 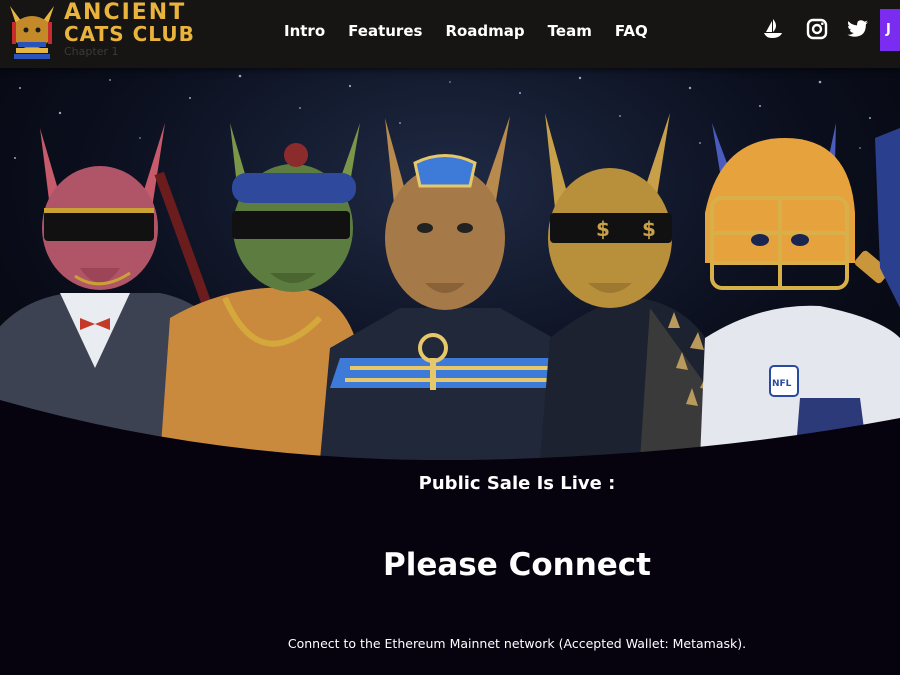 What do you see at coordinates (91, 51) in the screenshot?
I see `brand-subtitle: Chapter 1` at bounding box center [91, 51].